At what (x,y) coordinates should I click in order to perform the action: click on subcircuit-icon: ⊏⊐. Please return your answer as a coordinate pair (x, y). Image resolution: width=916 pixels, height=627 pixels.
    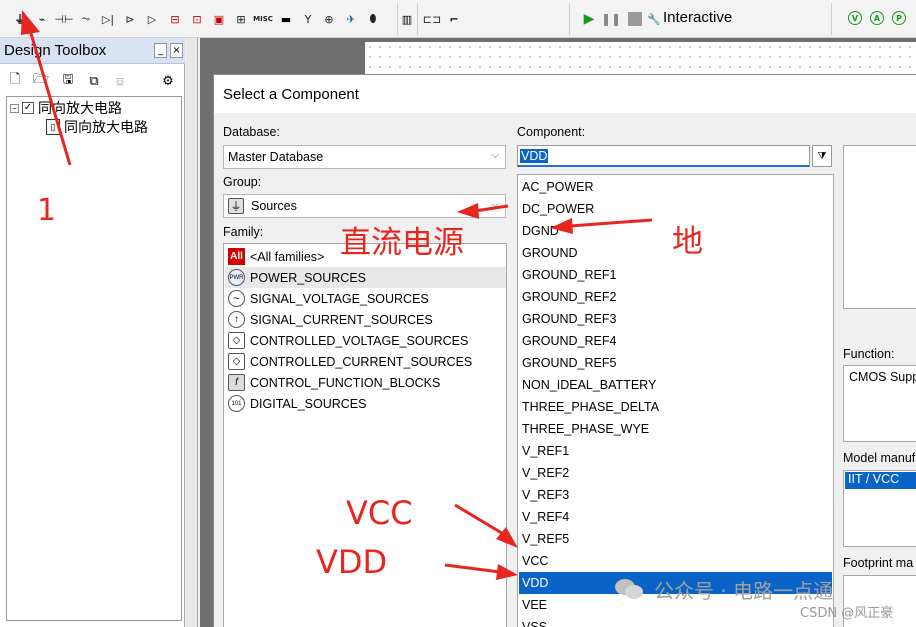
    Looking at the image, I should click on (432, 19).